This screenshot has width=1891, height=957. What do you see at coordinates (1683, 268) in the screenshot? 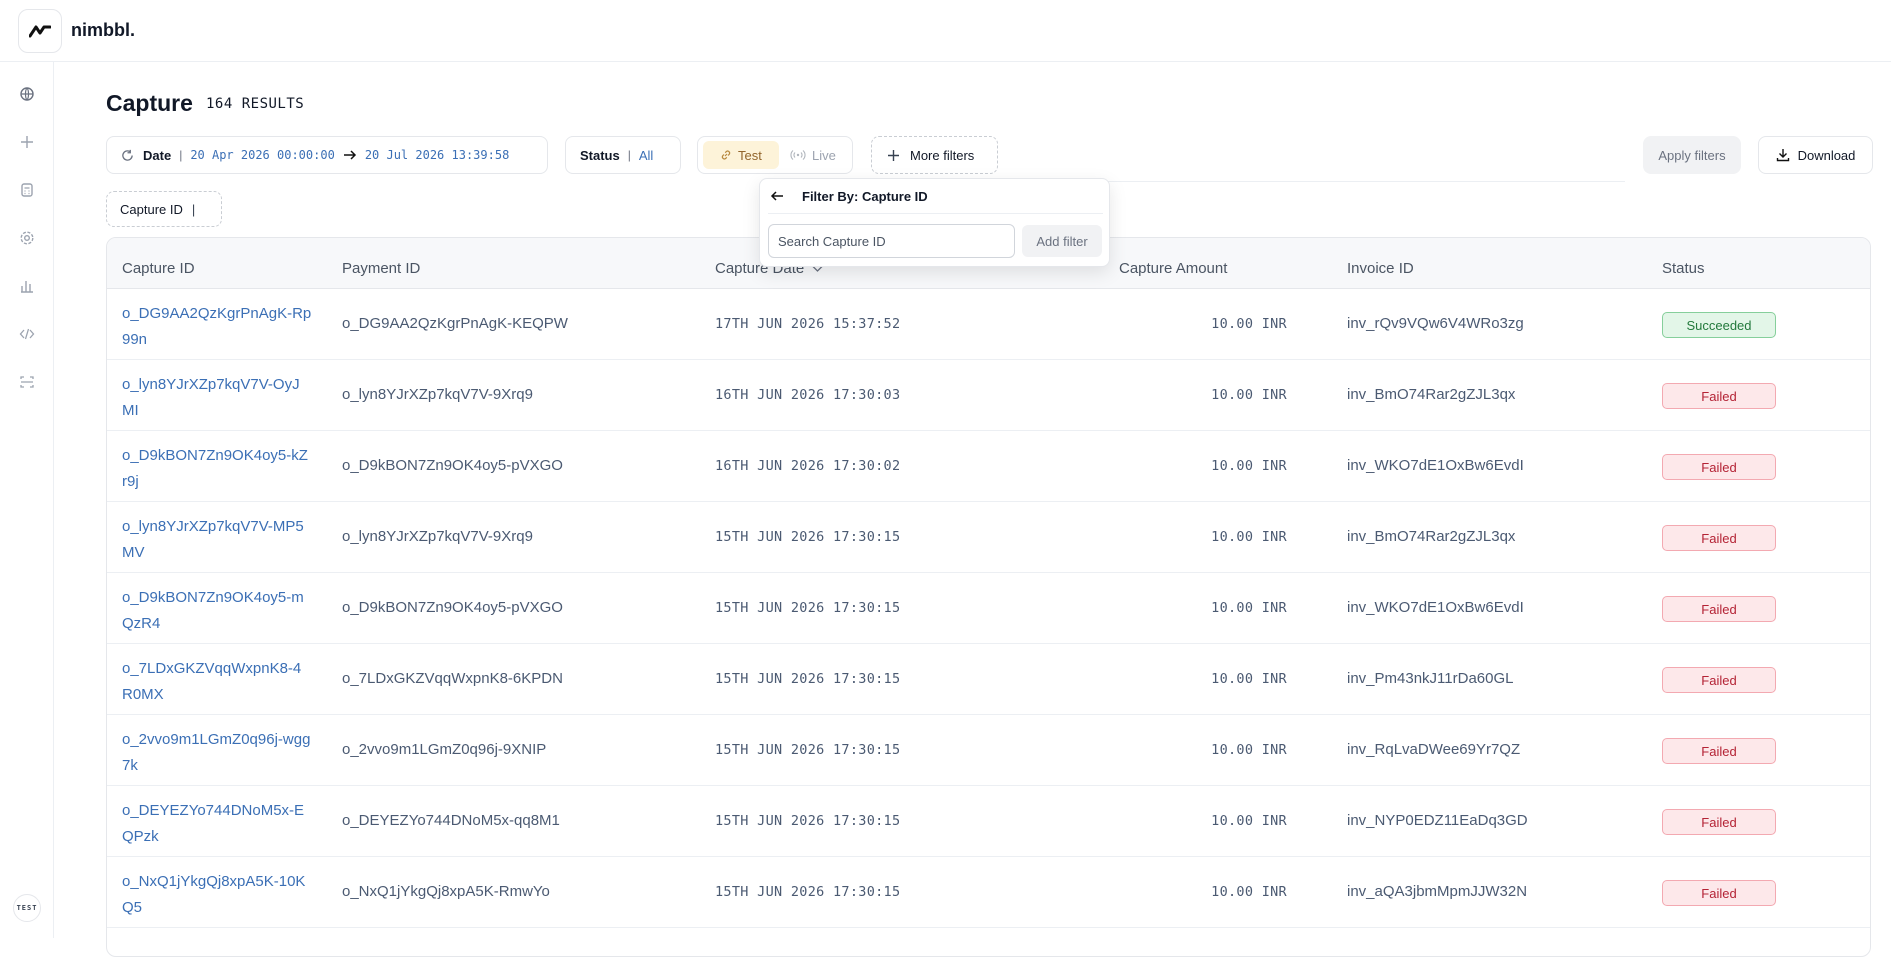
I see `column-header-status: Status` at bounding box center [1683, 268].